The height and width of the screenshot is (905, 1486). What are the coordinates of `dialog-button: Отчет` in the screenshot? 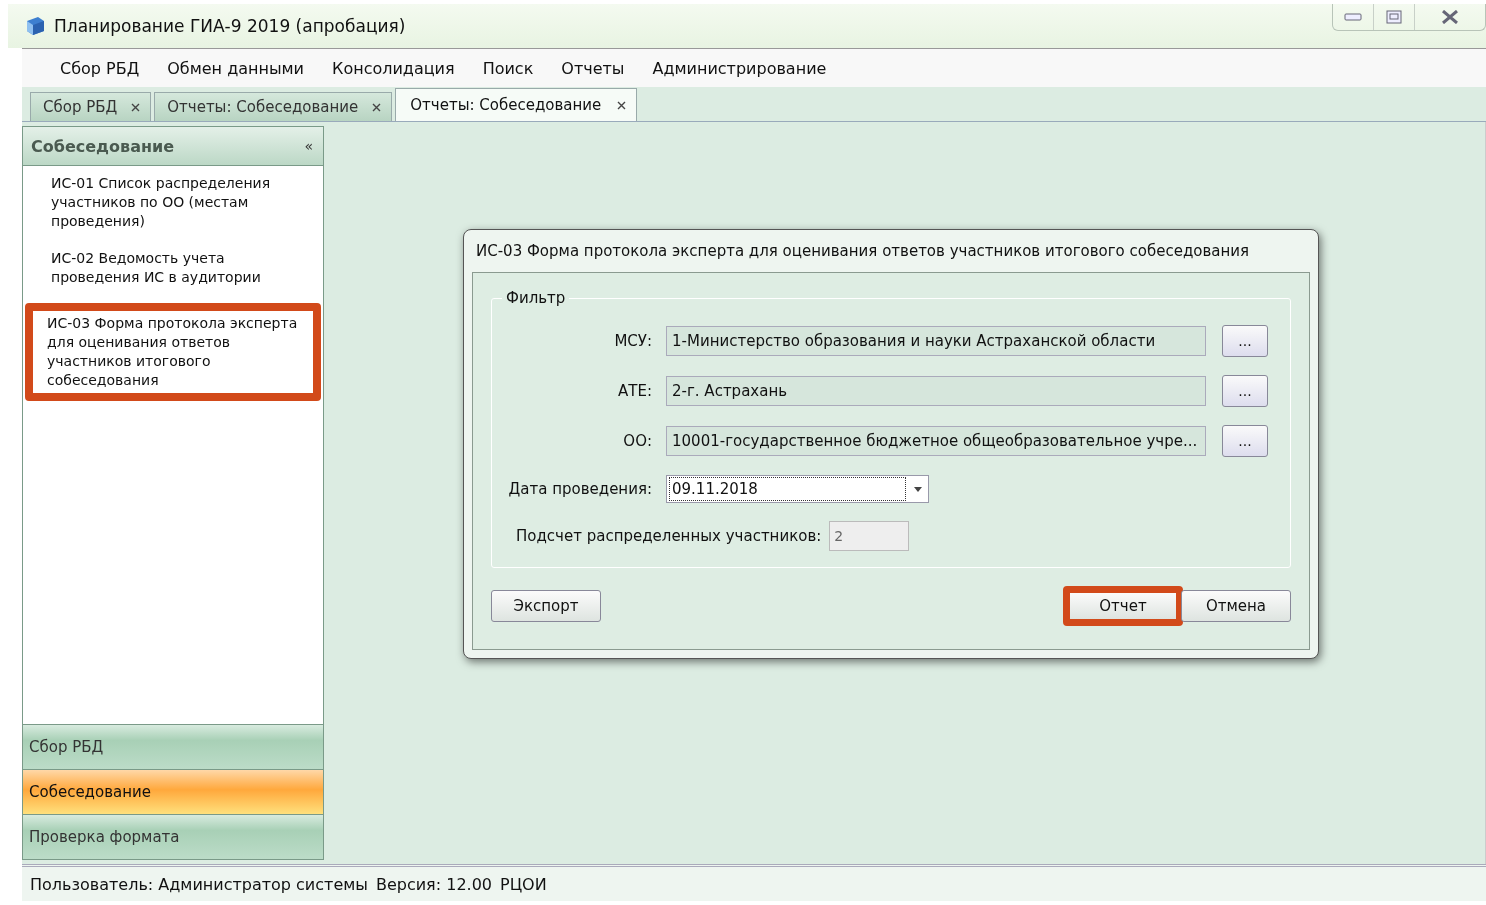 It's located at (1123, 606).